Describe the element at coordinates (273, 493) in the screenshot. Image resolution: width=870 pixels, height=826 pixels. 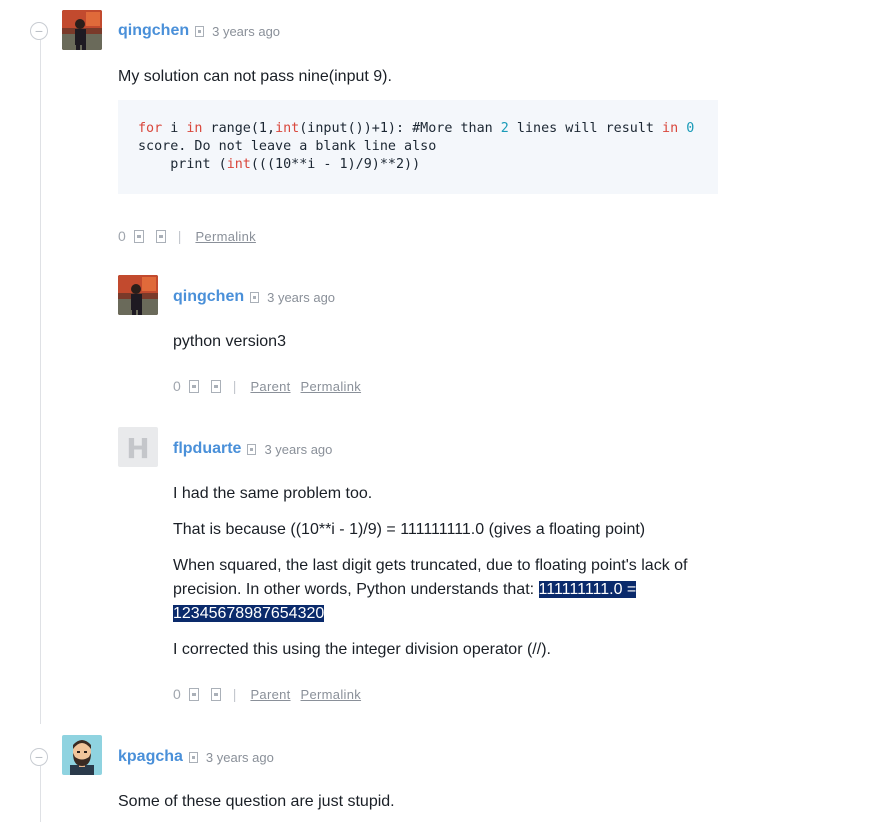
I see `comment-text: I had the same problem too.` at that location.